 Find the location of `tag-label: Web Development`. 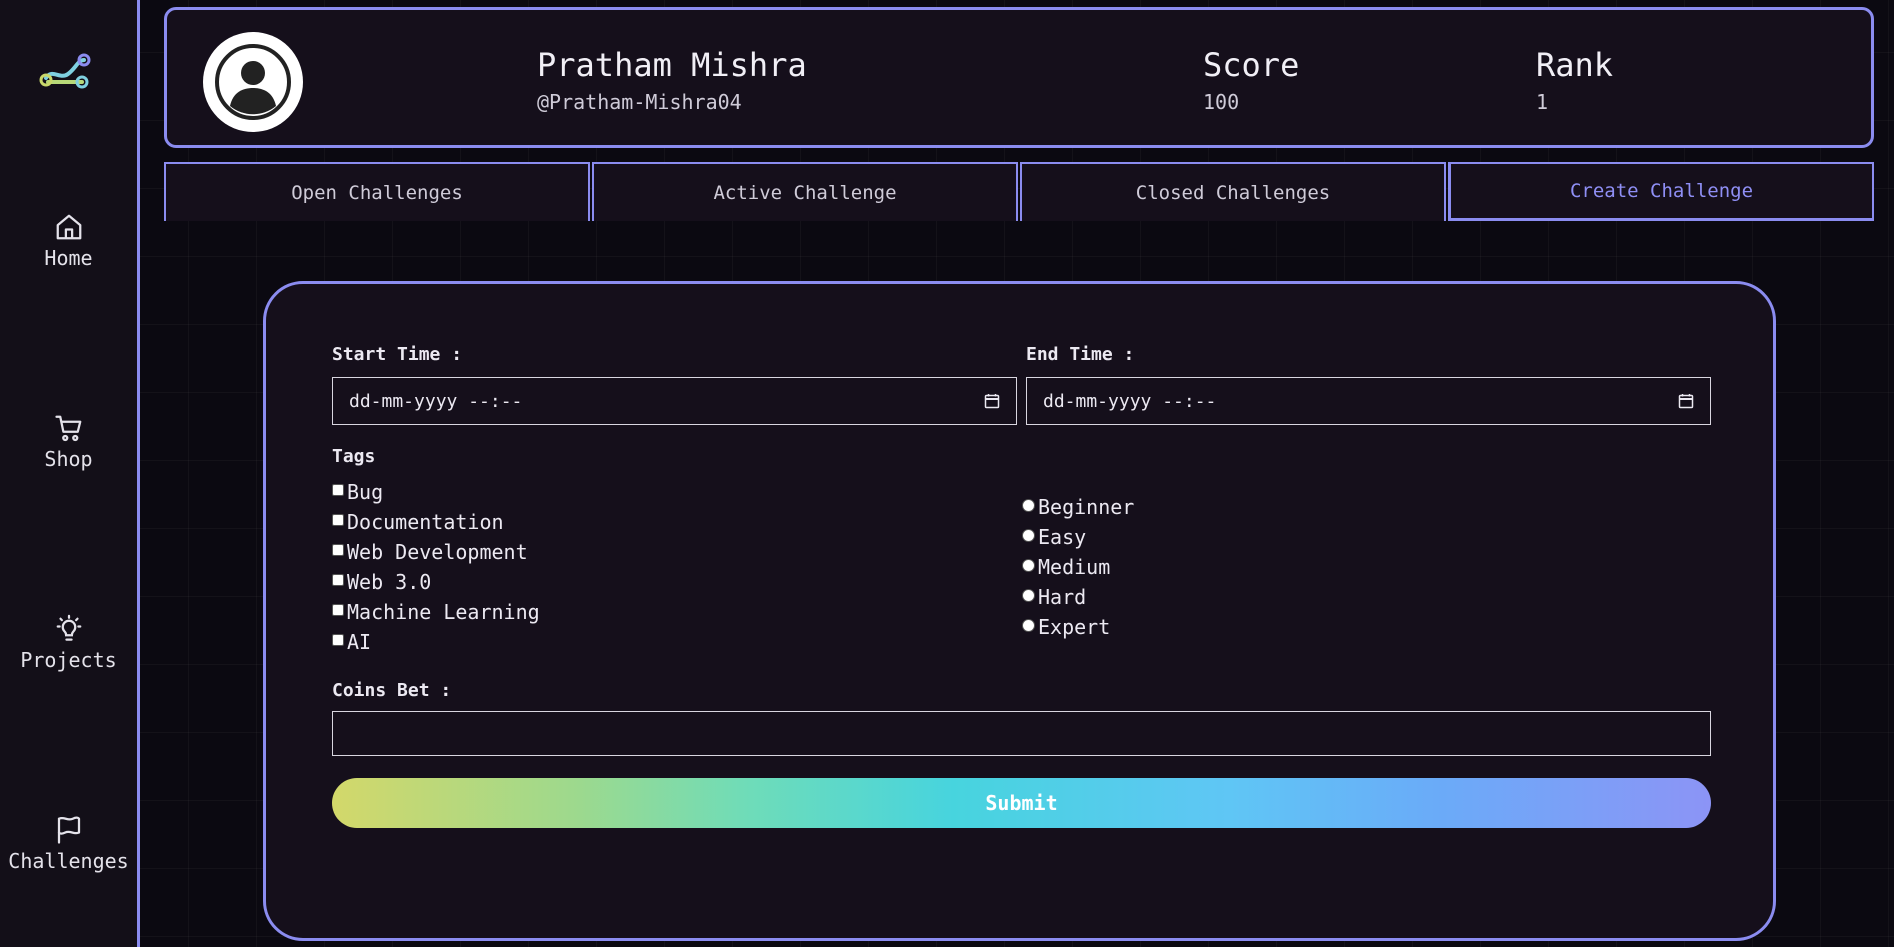

tag-label: Web Development is located at coordinates (437, 552).